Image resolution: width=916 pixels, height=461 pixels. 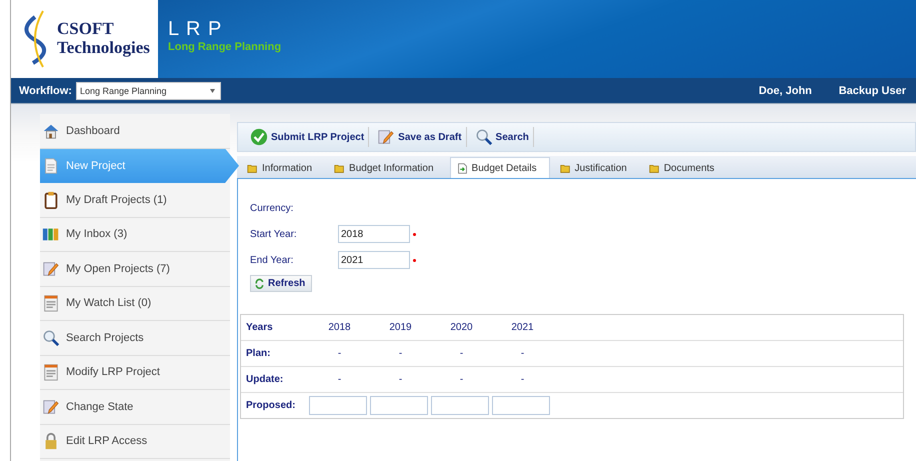 I want to click on tab: Justification, so click(x=596, y=168).